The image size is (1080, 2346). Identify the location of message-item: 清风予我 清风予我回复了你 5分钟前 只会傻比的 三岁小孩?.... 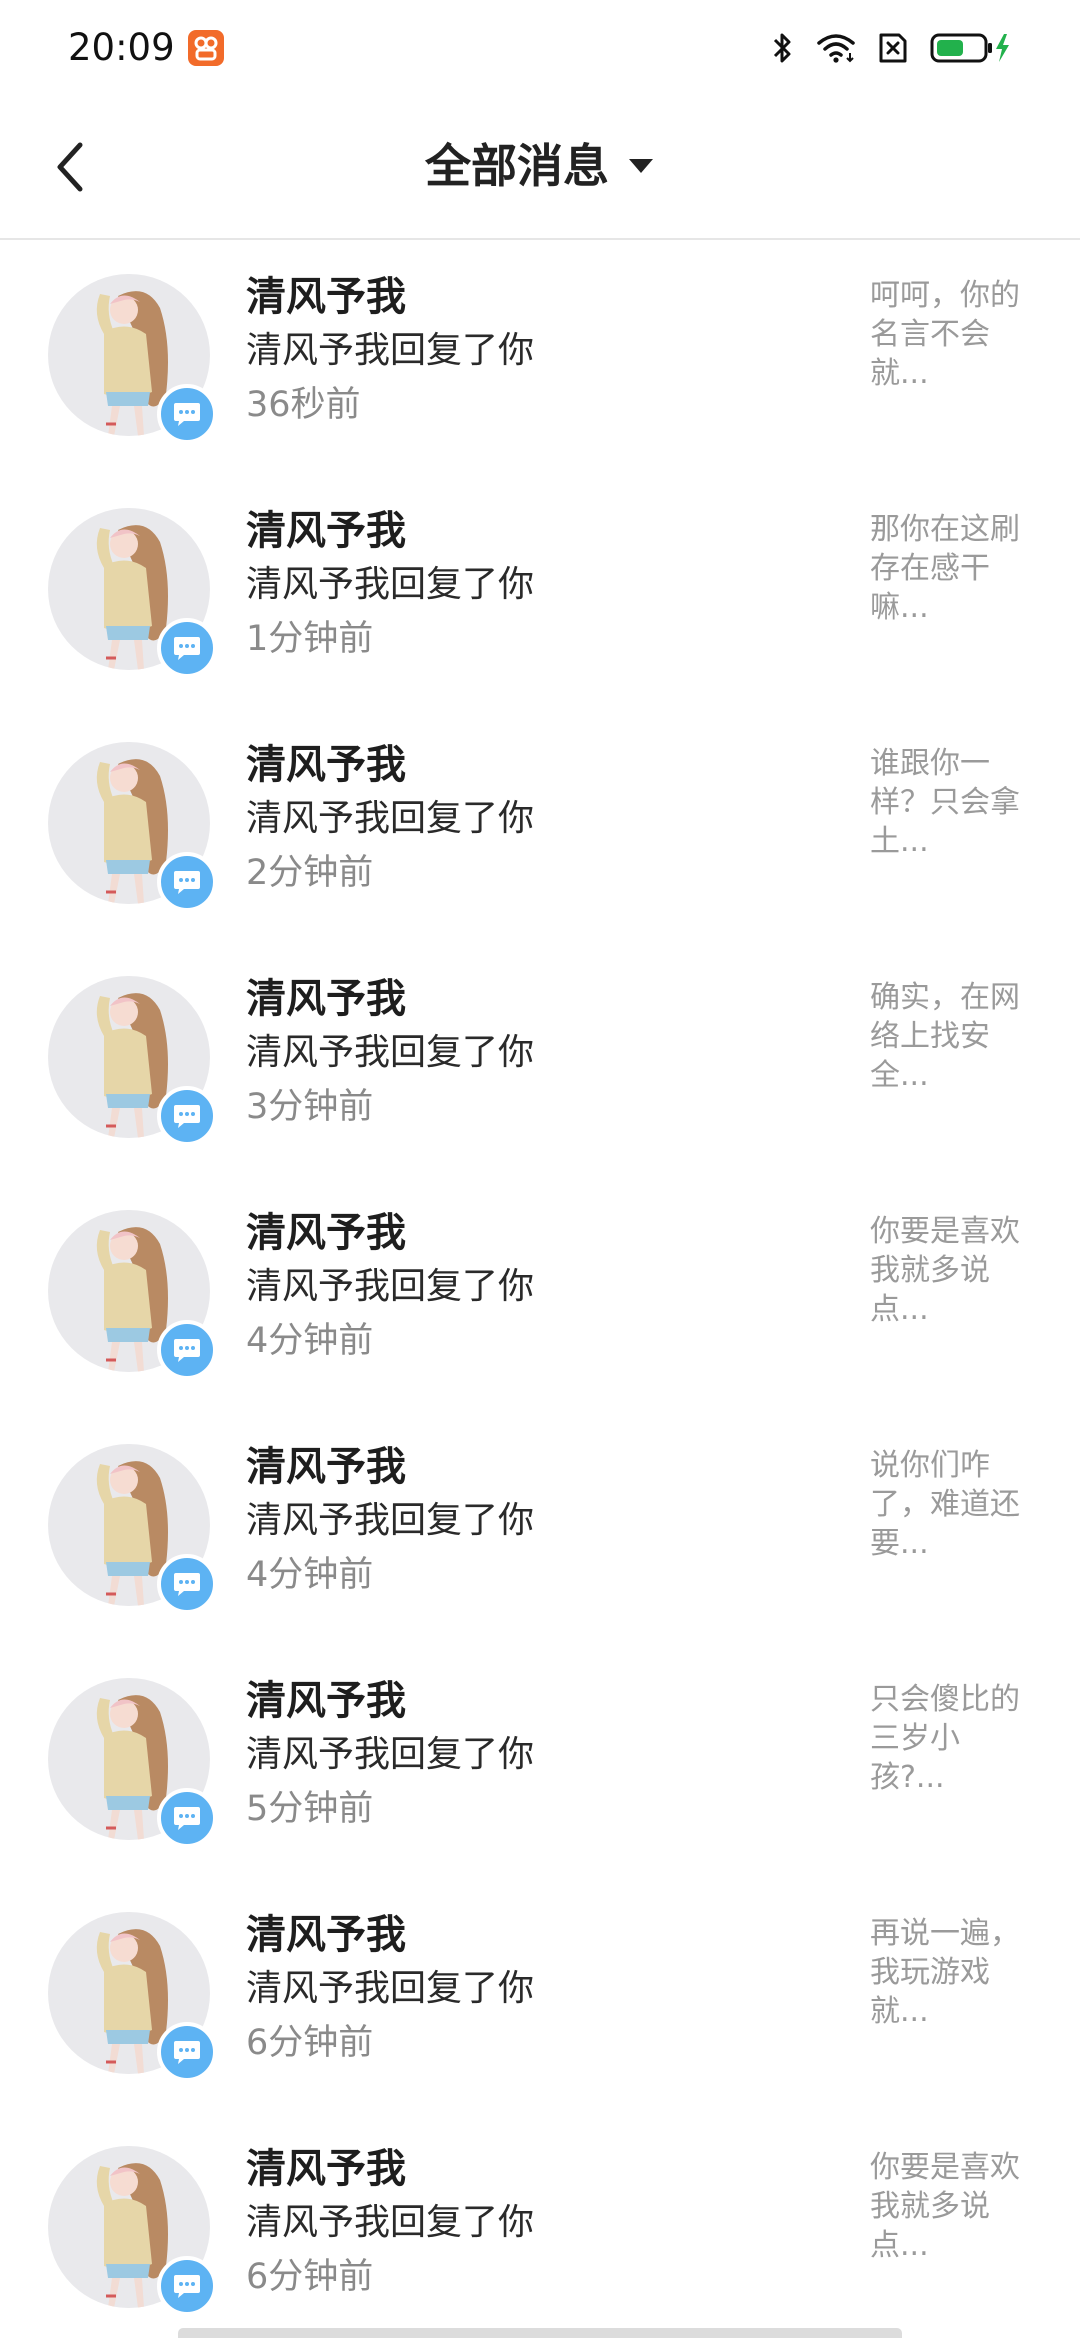
(540, 1761).